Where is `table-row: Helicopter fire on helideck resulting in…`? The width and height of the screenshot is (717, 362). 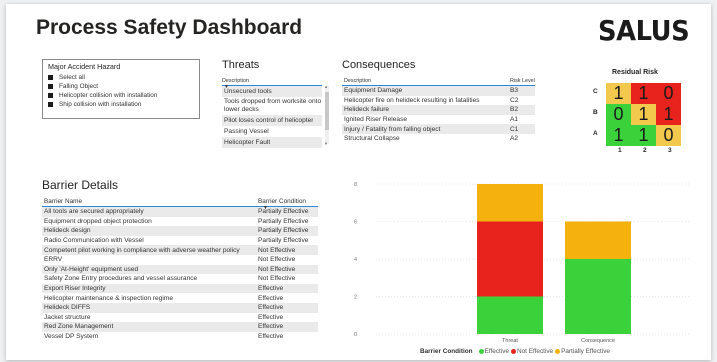 table-row: Helicopter fire on helideck resulting in… is located at coordinates (438, 101).